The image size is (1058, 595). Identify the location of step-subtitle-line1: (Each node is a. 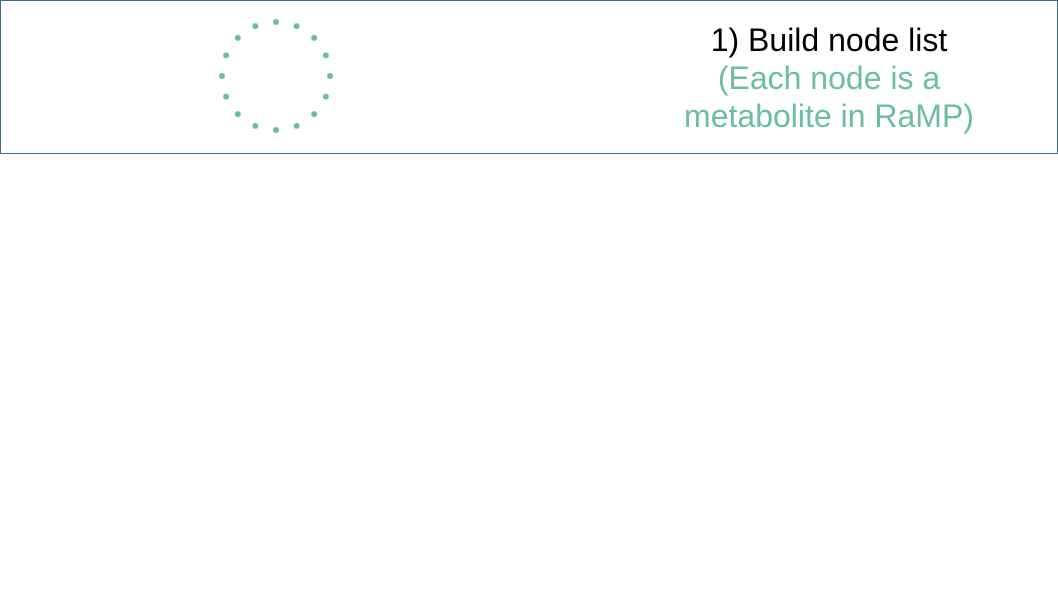
(829, 78).